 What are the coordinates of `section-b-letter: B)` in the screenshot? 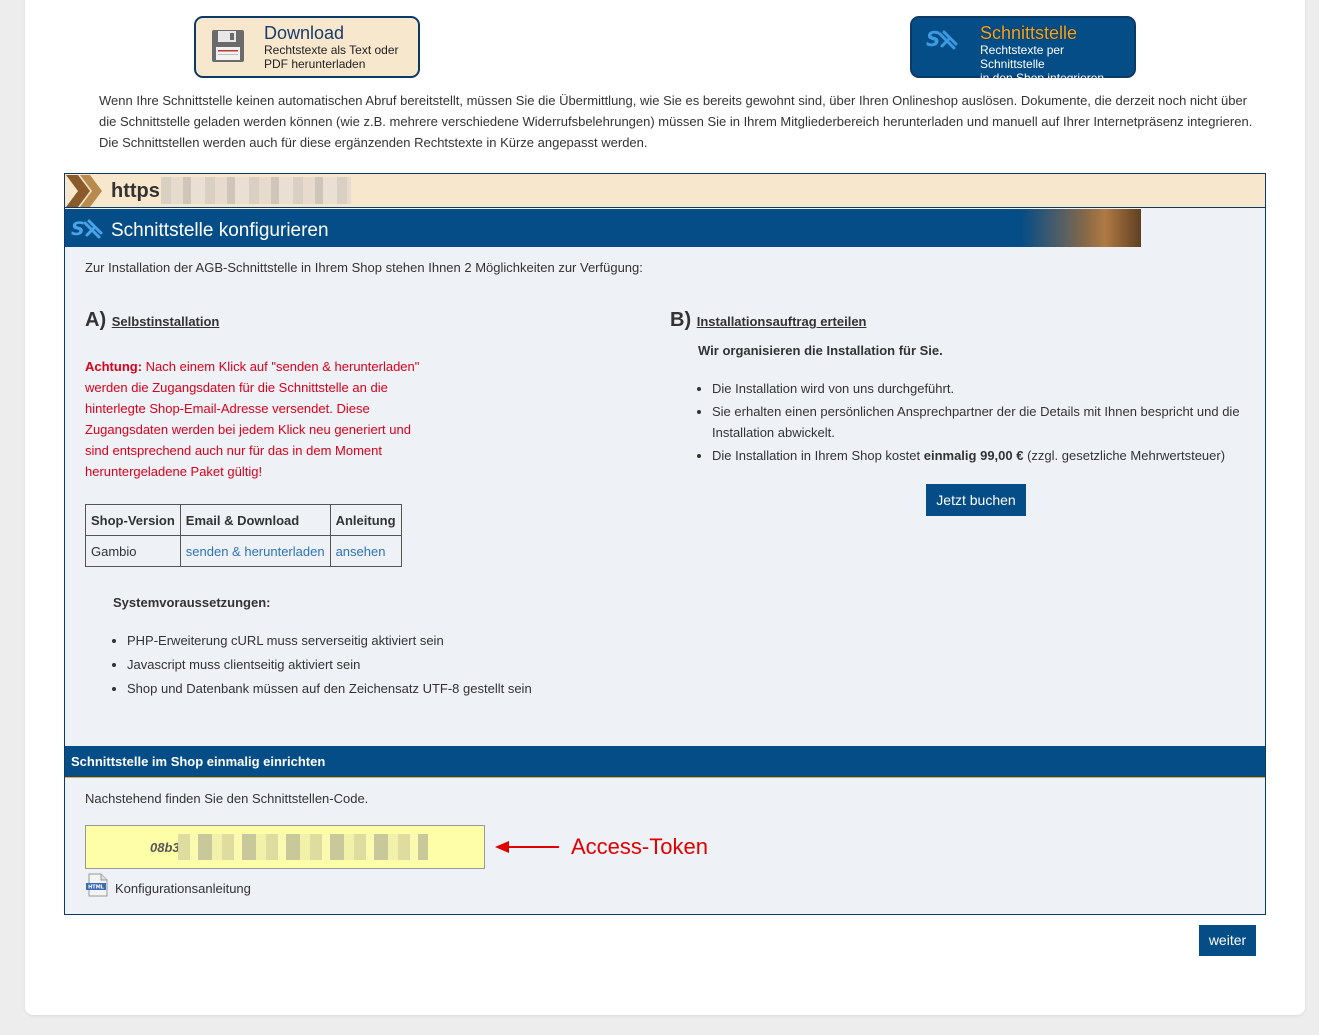 It's located at (681, 320).